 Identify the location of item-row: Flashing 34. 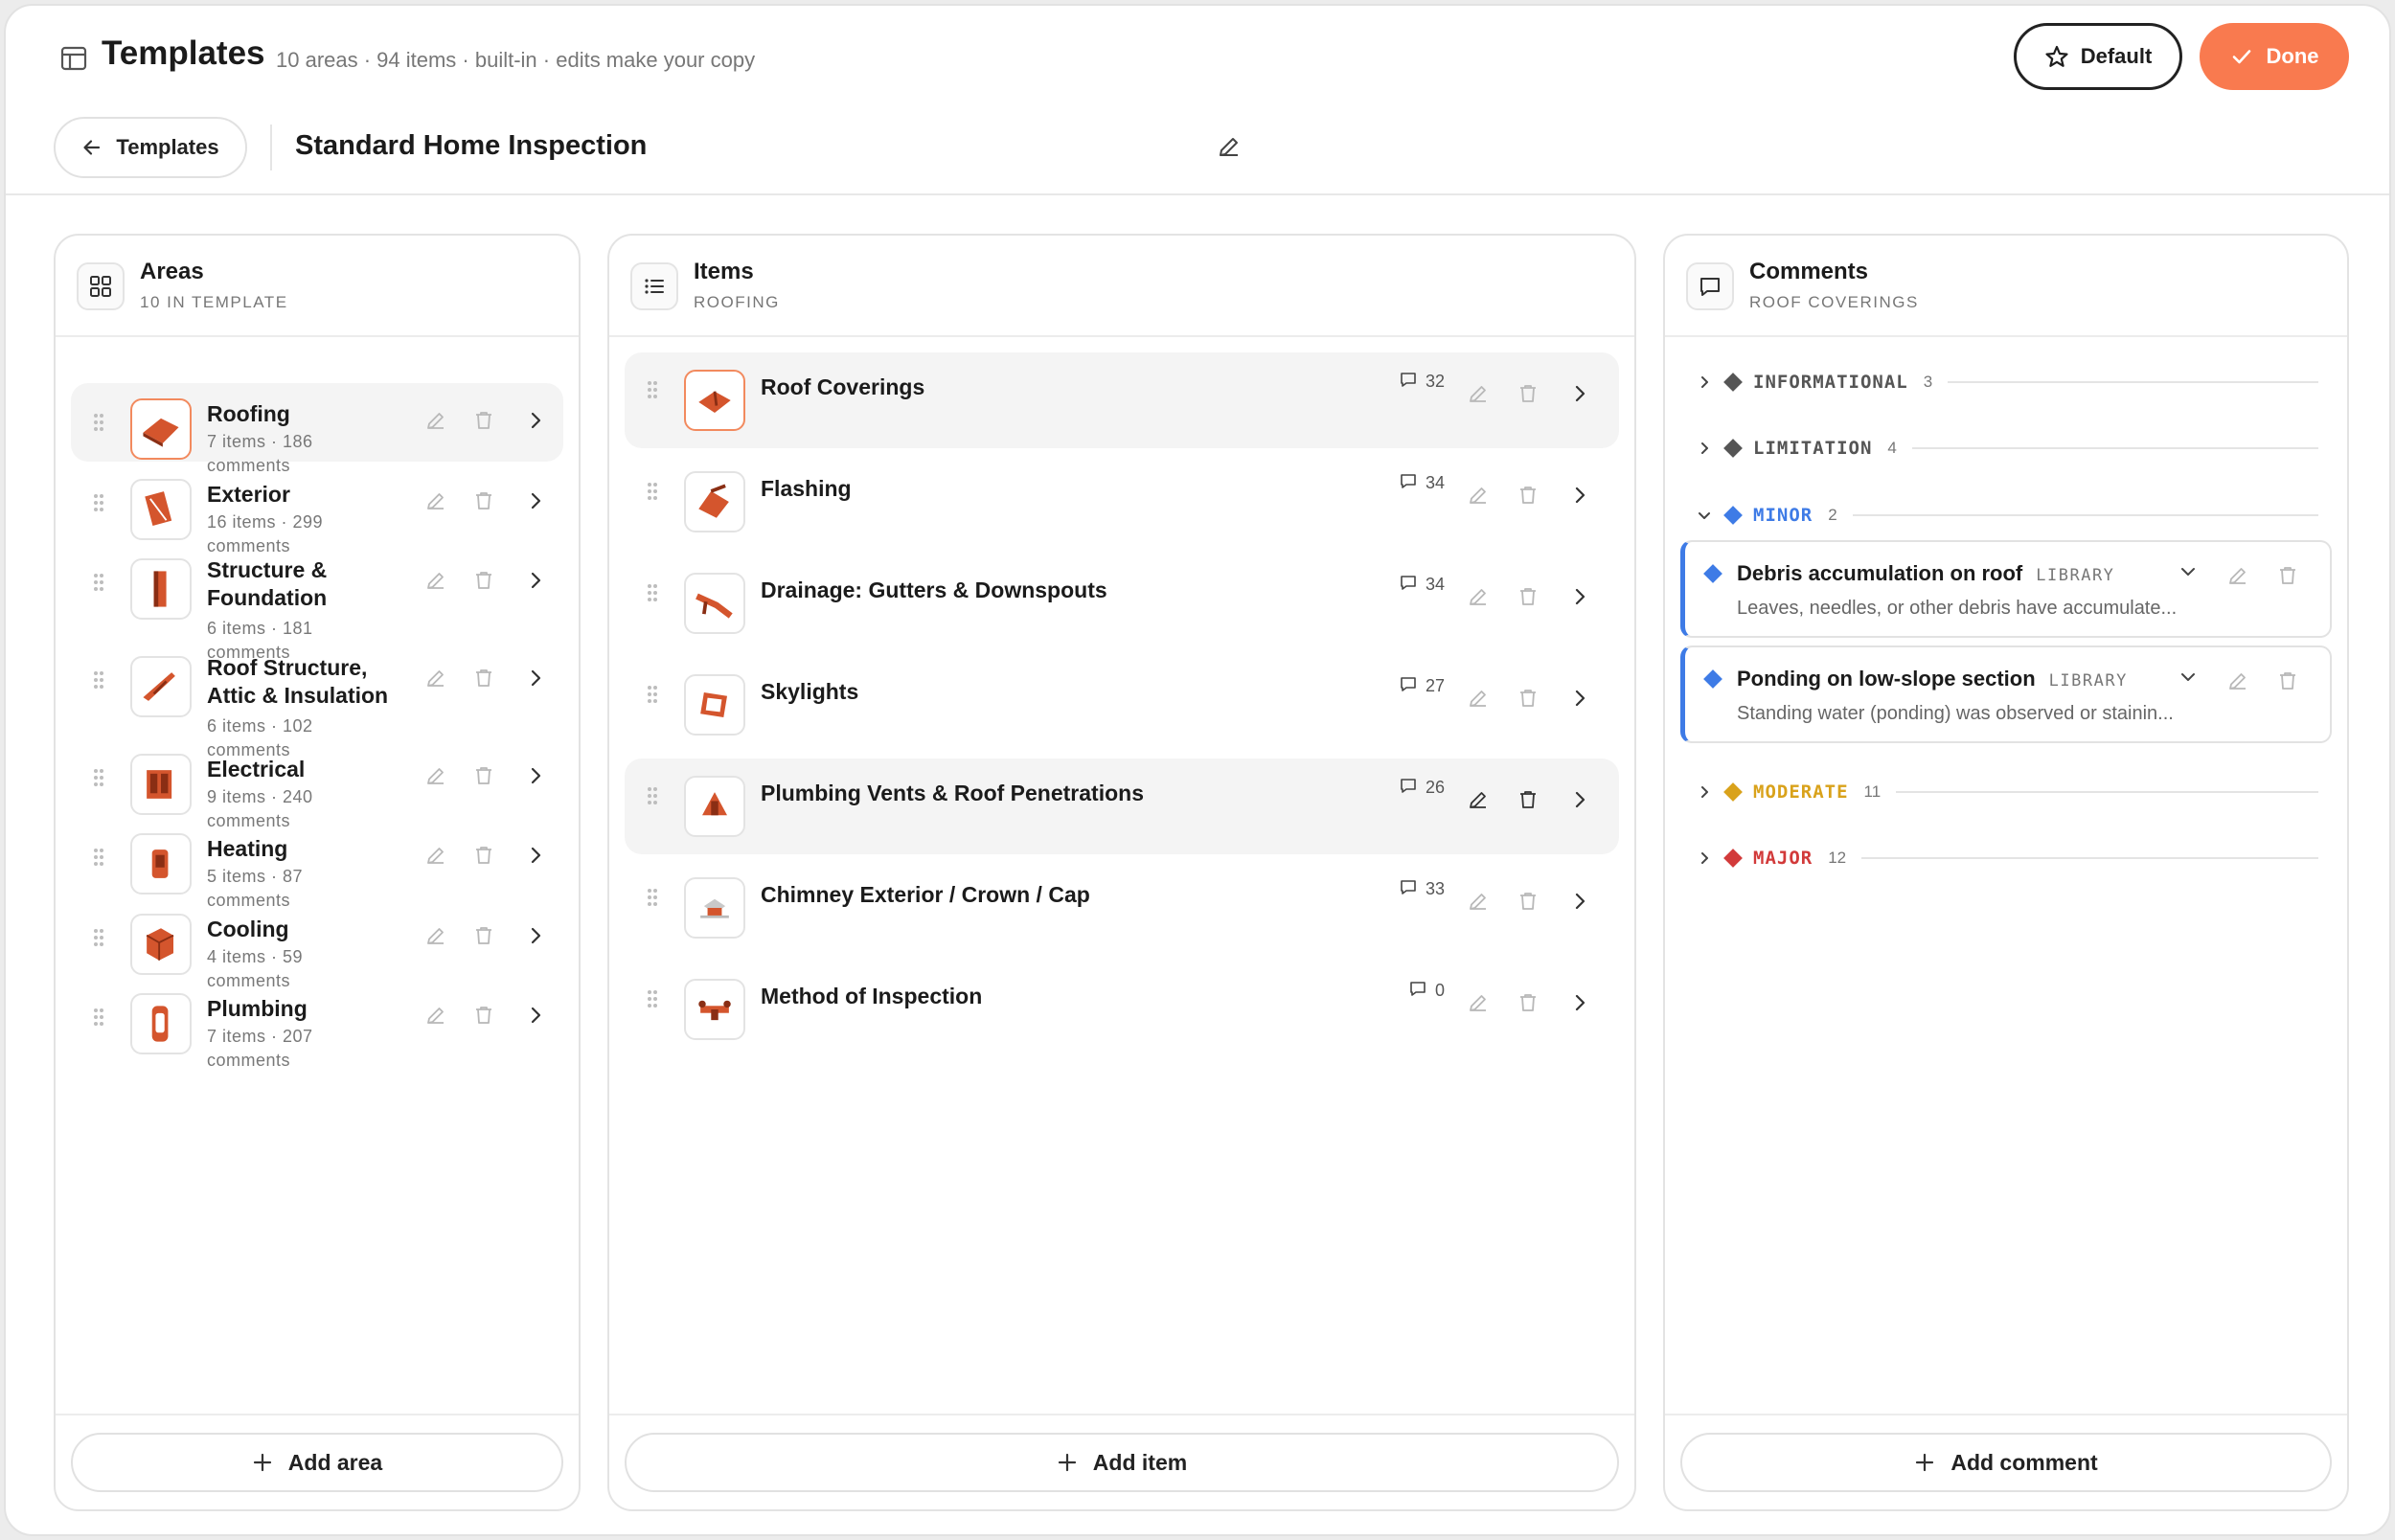
(1122, 502).